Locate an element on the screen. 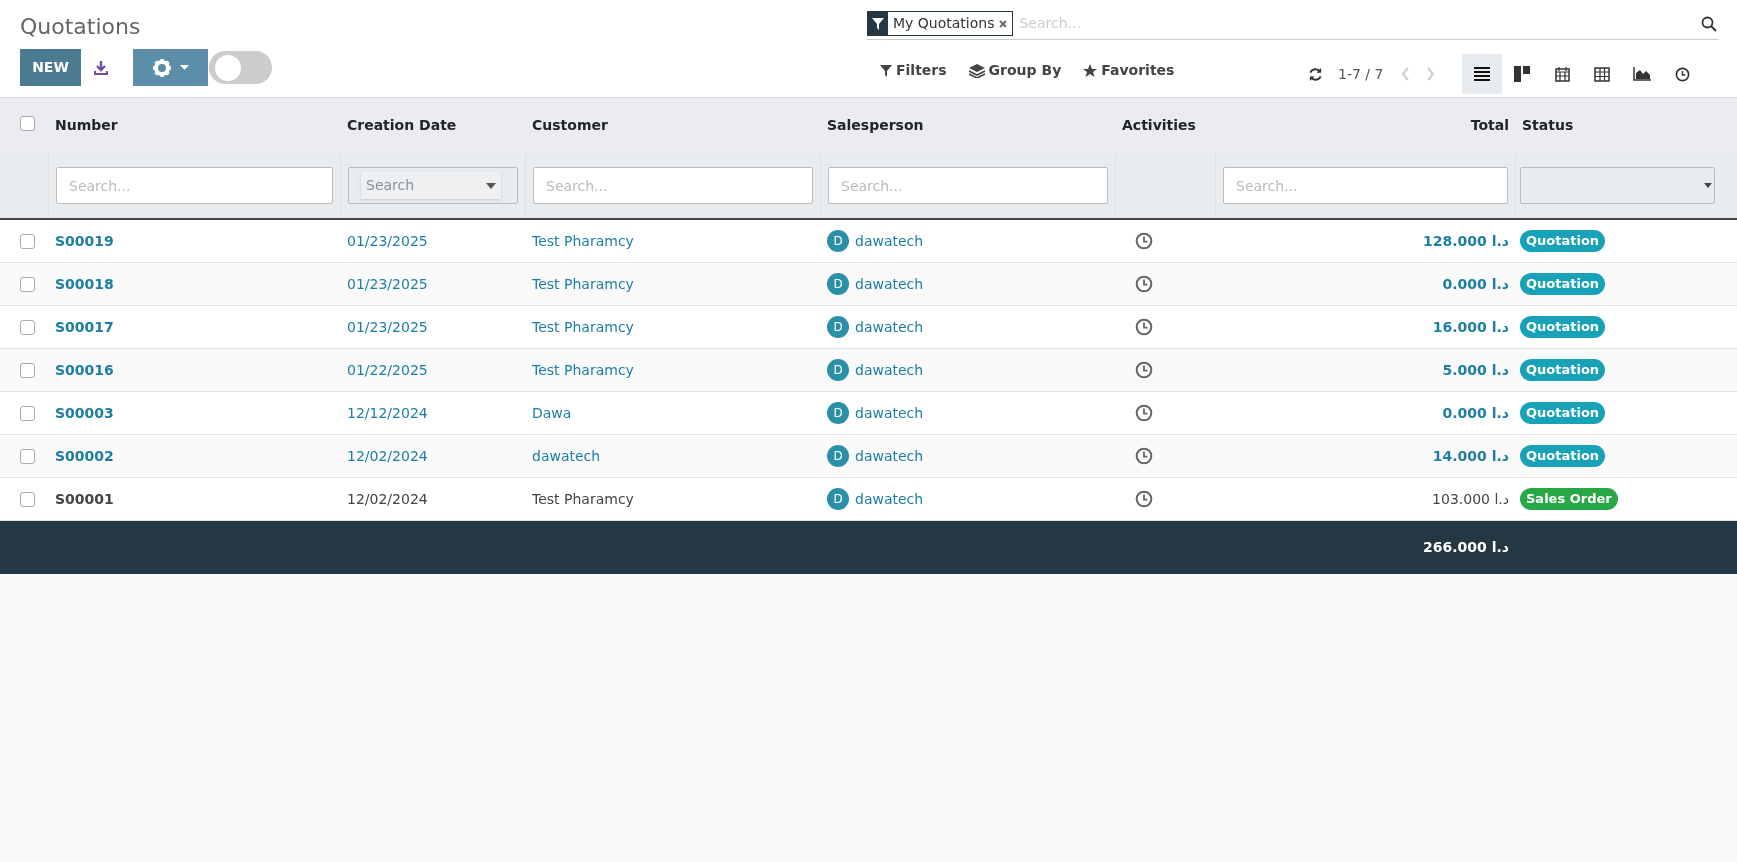 The width and height of the screenshot is (1737, 862). search-option: Filters is located at coordinates (921, 70).